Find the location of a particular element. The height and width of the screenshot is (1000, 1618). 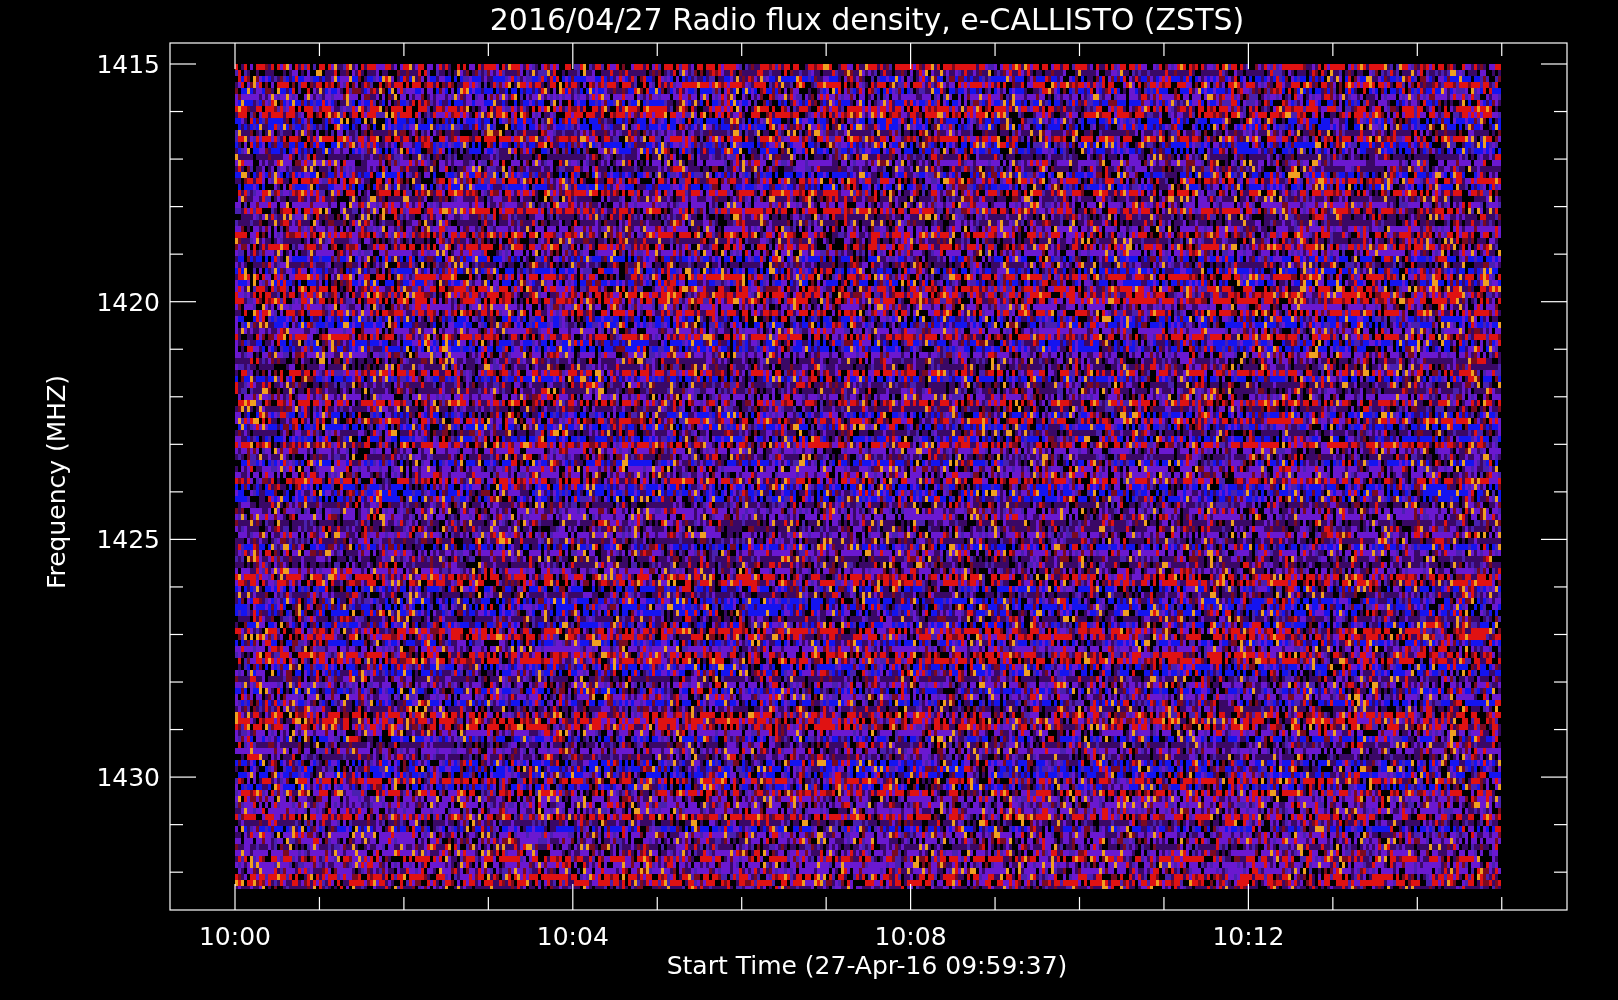

x-tick-label: 10:04 is located at coordinates (572, 936).